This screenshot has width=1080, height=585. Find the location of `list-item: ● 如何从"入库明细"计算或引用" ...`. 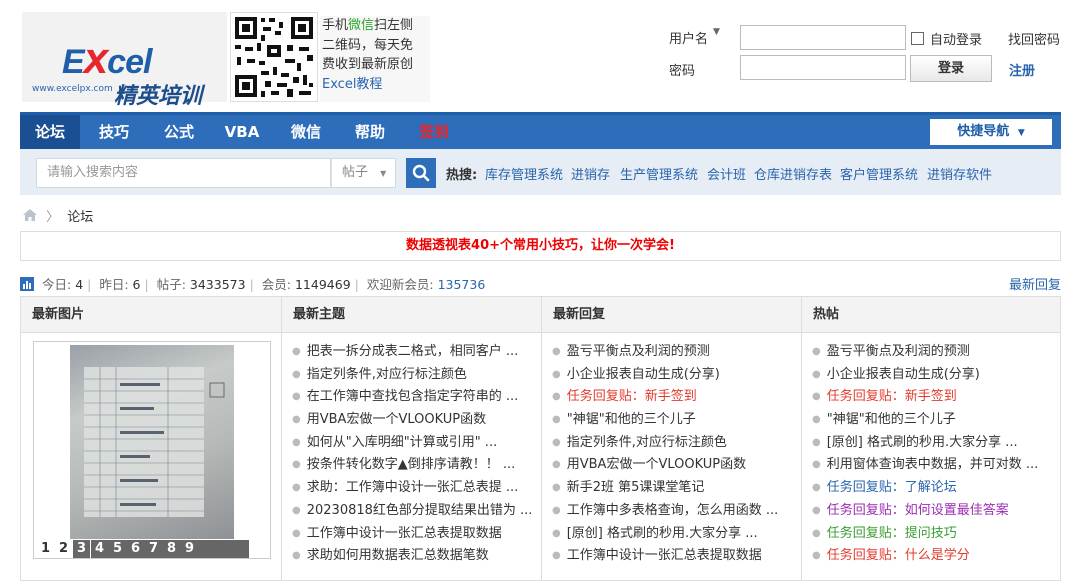

list-item: ● 如何从"入库明细"计算或引用" ... is located at coordinates (416, 443).